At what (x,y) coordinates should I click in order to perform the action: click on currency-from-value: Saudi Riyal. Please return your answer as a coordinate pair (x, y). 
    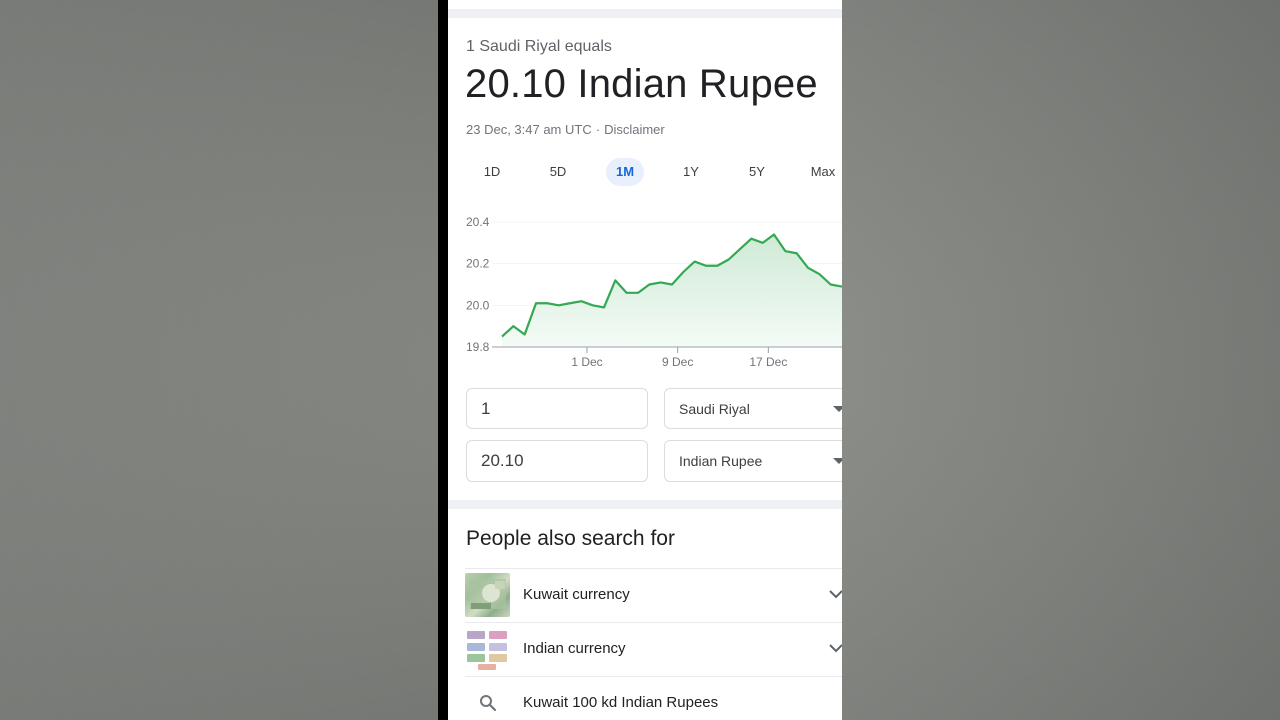
    Looking at the image, I should click on (714, 409).